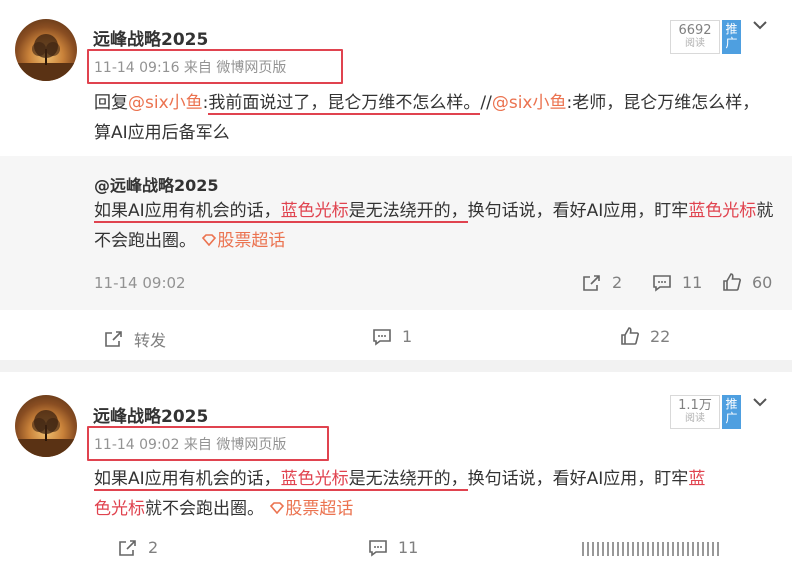 The width and height of the screenshot is (792, 576). Describe the element at coordinates (602, 282) in the screenshot. I see `repost-share-button: 2` at that location.